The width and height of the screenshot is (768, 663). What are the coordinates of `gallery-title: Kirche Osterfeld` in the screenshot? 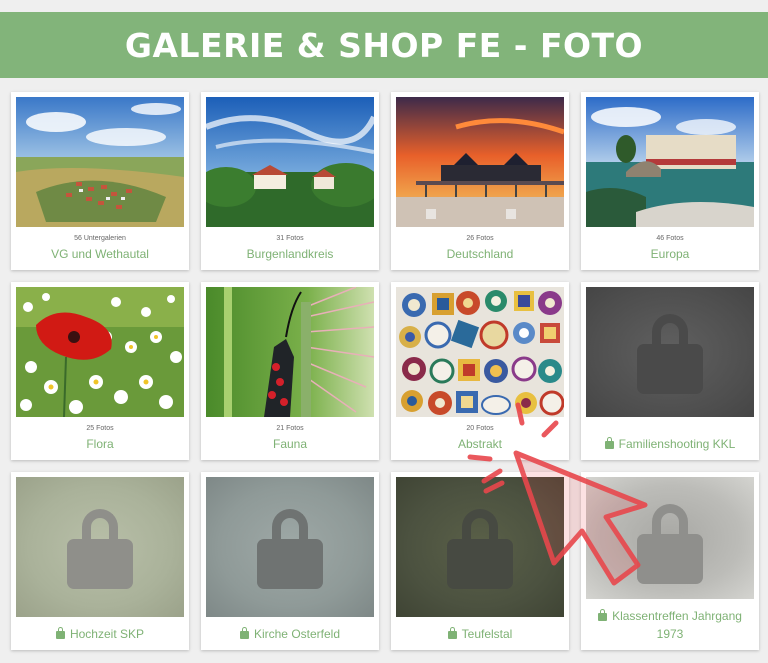 It's located at (290, 634).